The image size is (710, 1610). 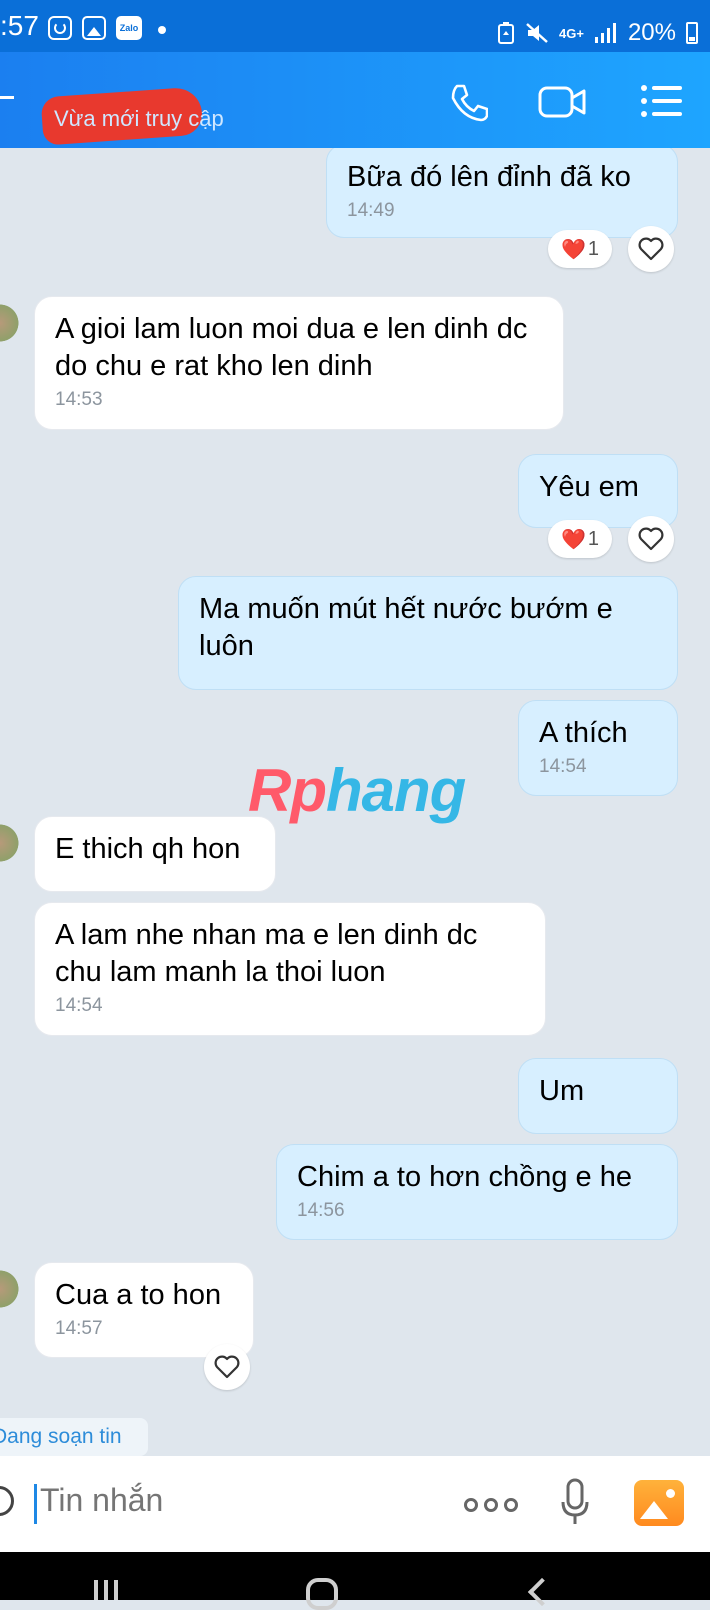 I want to click on watermark-part1: Rp, so click(x=287, y=790).